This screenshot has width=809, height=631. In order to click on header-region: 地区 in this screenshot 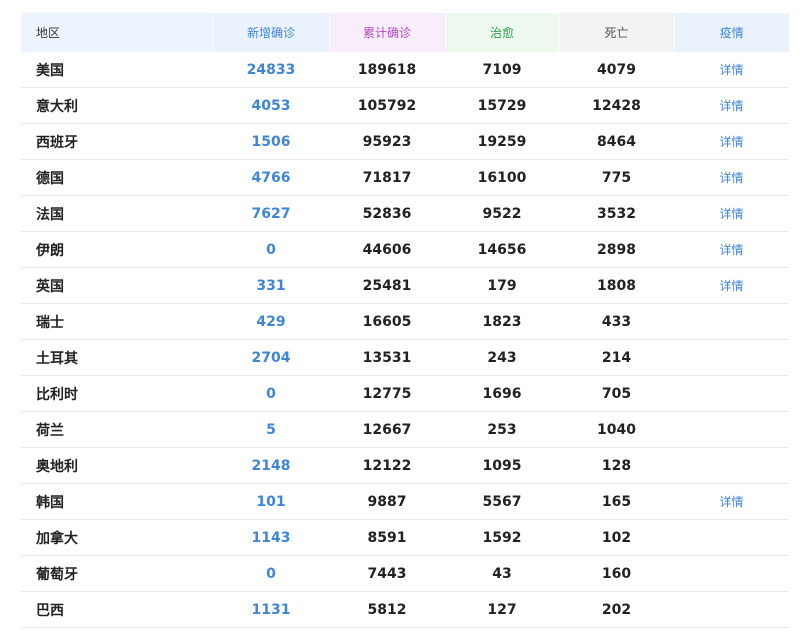, I will do `click(117, 32)`.